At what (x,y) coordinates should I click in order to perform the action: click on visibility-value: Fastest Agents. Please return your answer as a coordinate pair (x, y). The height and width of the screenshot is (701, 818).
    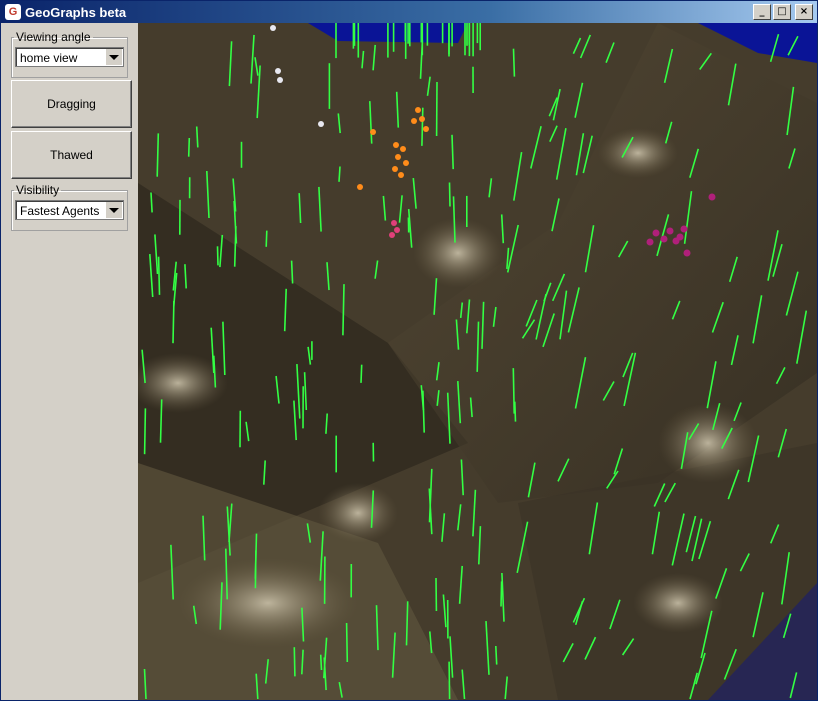
    Looking at the image, I should click on (60, 211).